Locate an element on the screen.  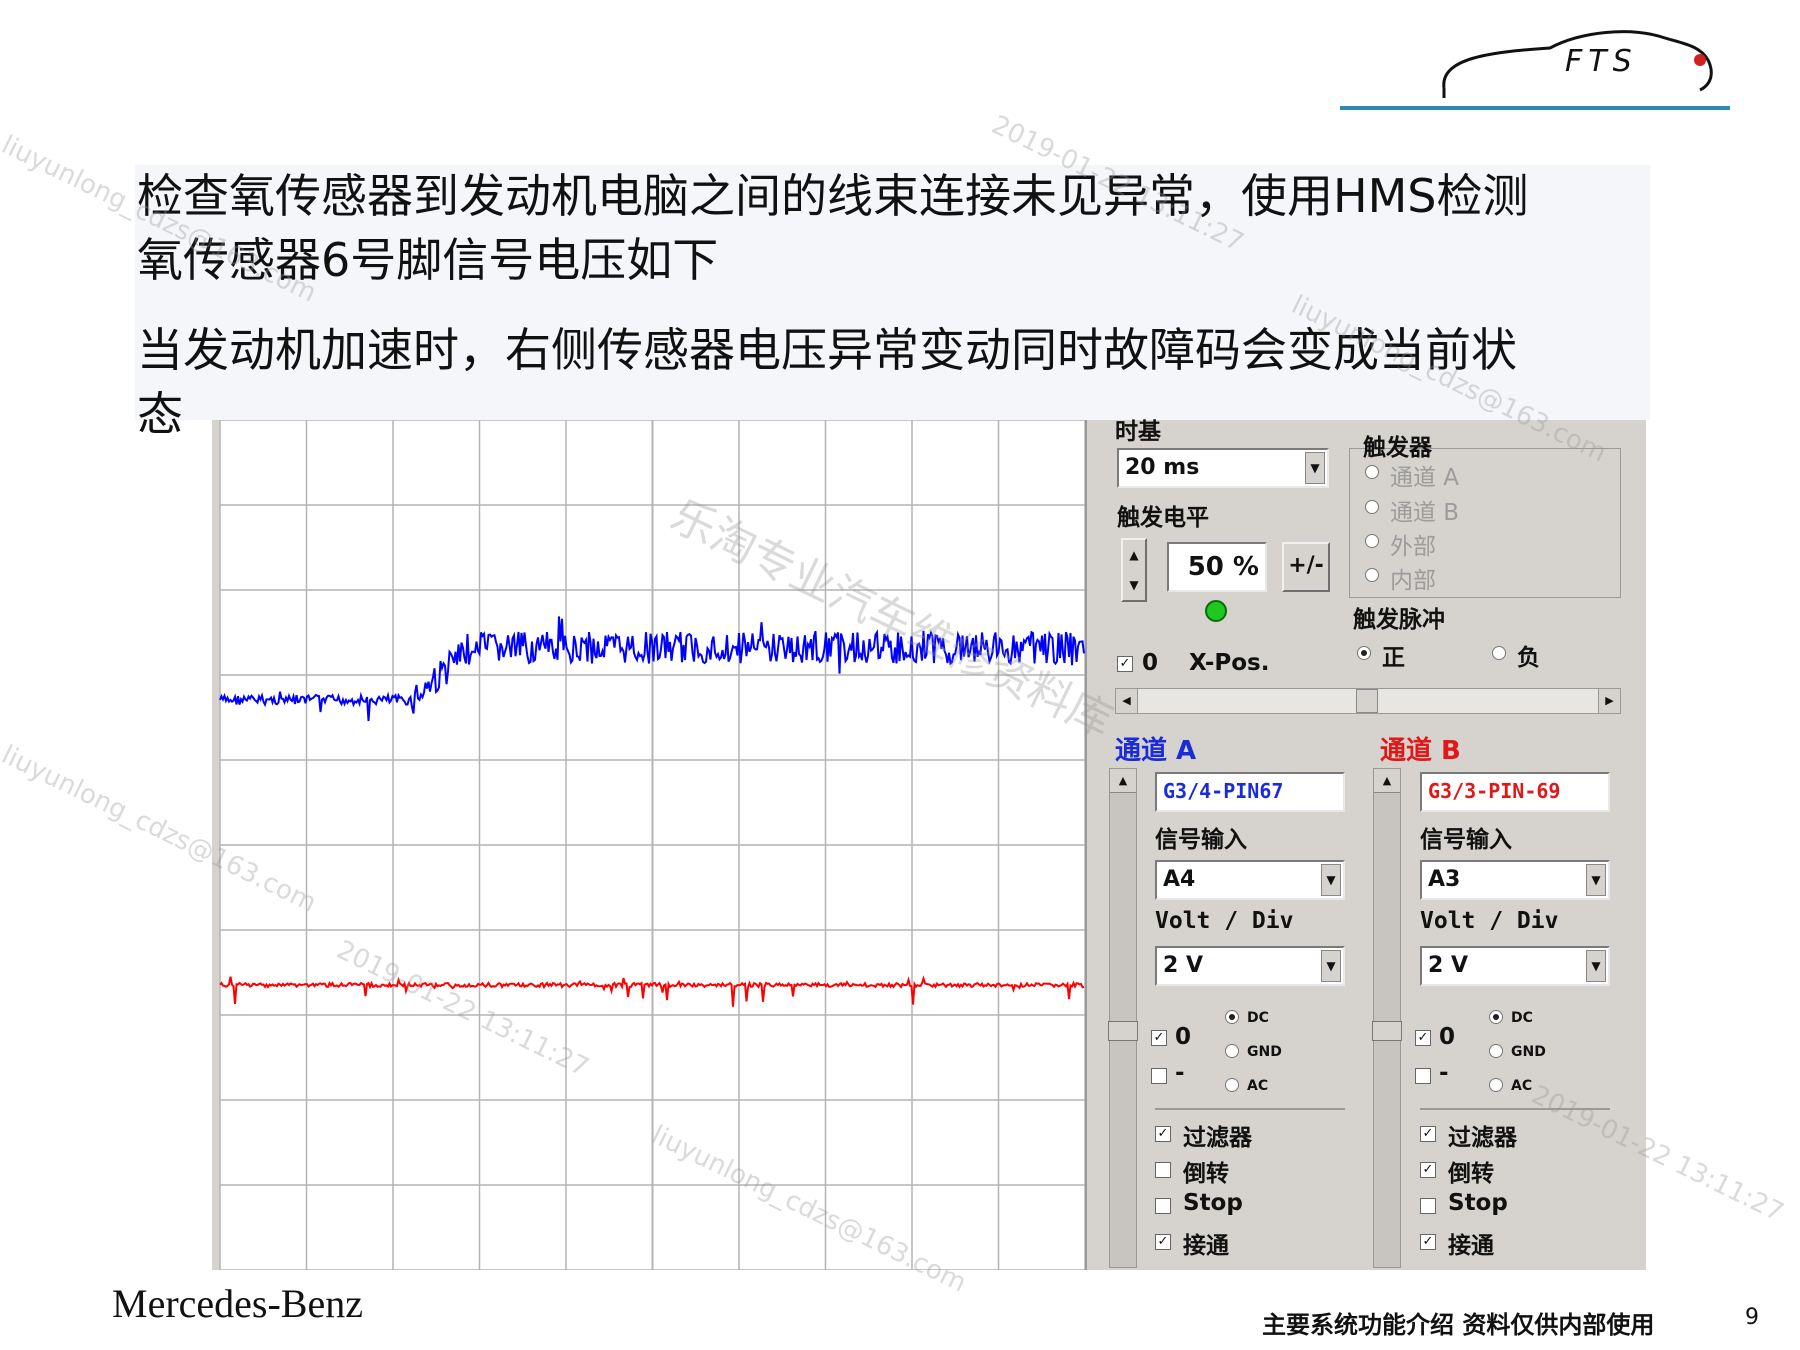
mercedes-benz-brand: Mercedes-Benz is located at coordinates (237, 1303).